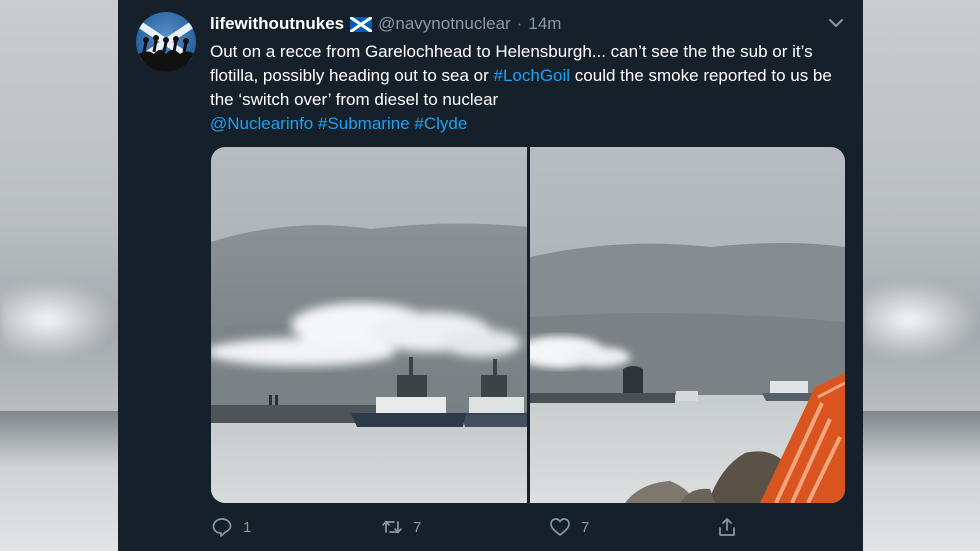 Image resolution: width=980 pixels, height=551 pixels. Describe the element at coordinates (544, 24) in the screenshot. I see `tweet-timestamp: 14m` at that location.